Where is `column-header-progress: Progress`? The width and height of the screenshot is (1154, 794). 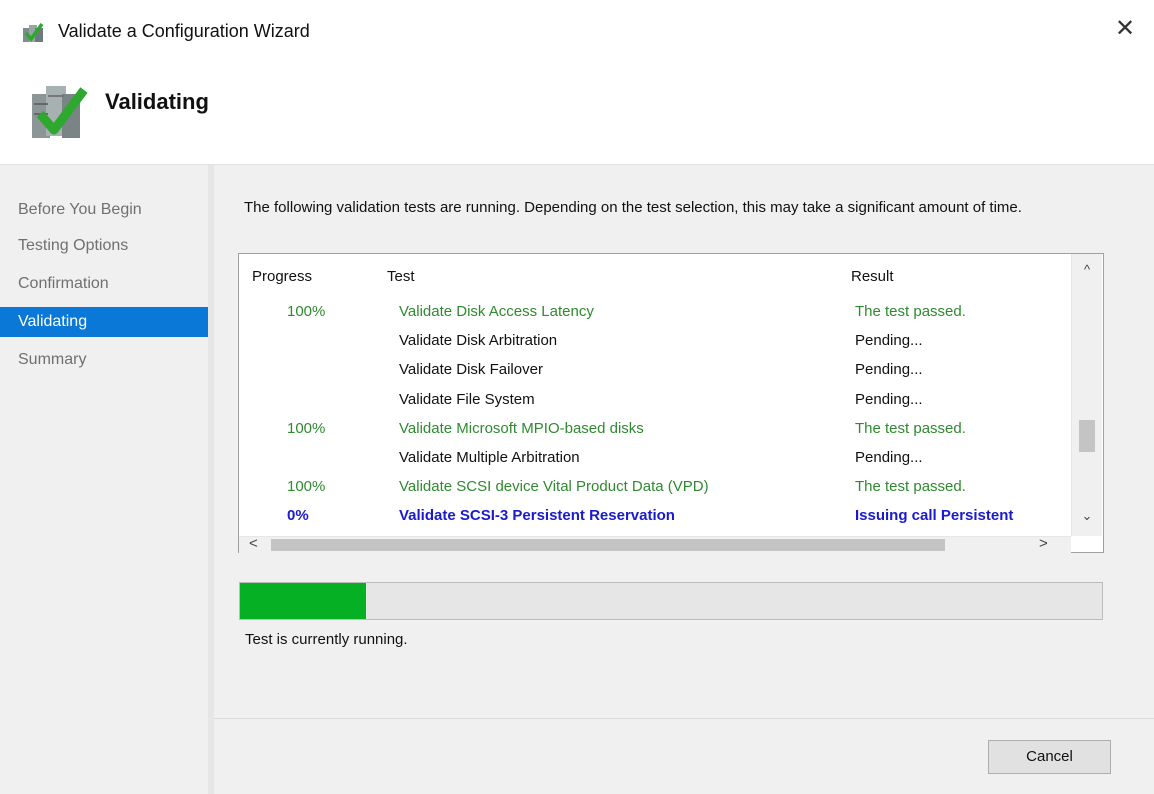
column-header-progress: Progress is located at coordinates (282, 276).